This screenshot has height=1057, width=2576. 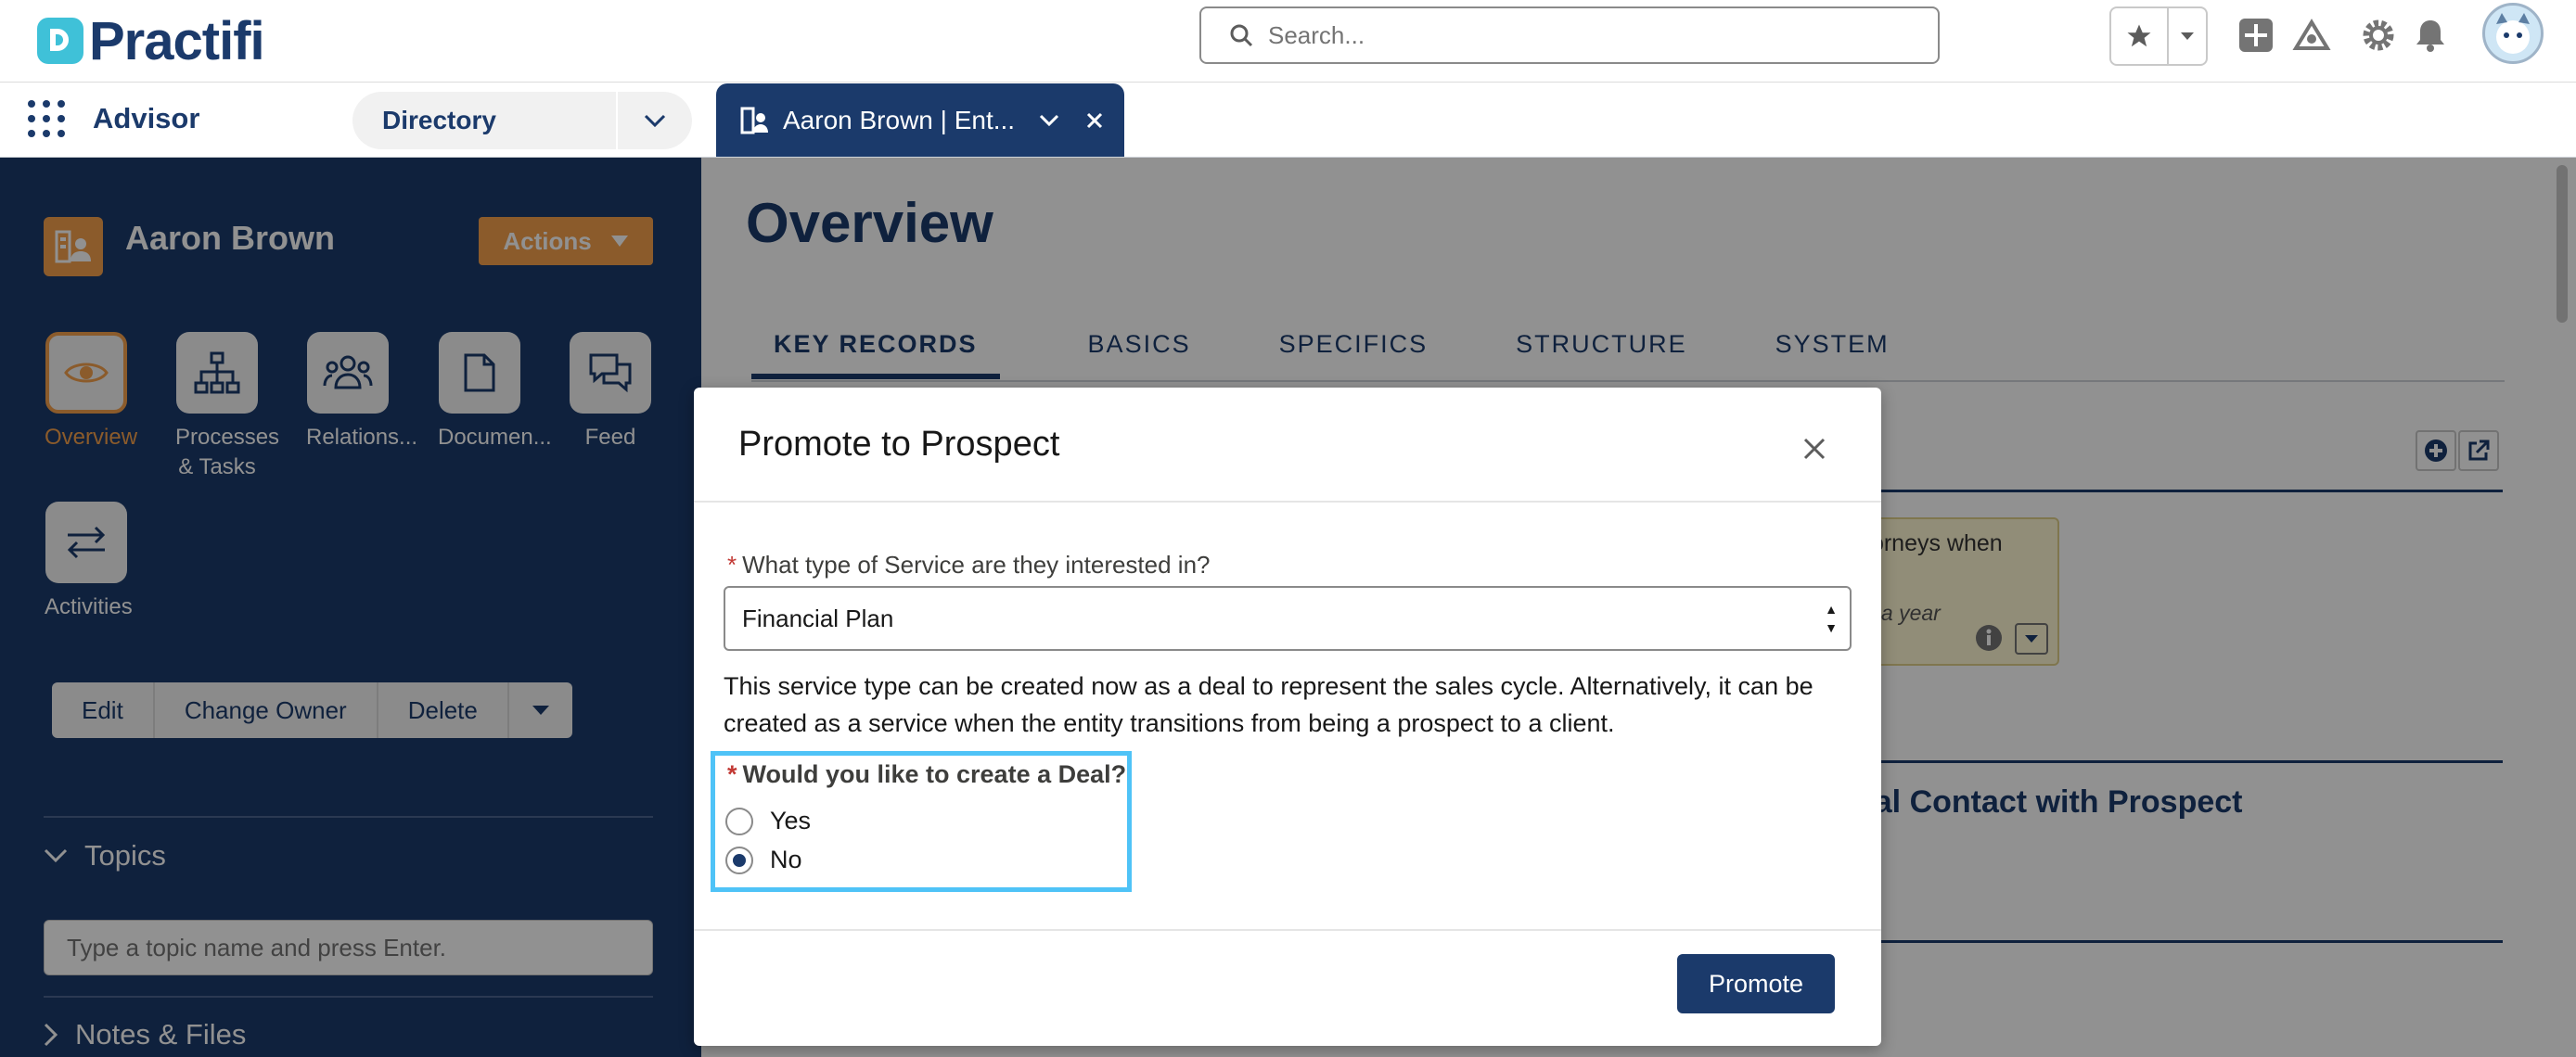 What do you see at coordinates (1756, 983) in the screenshot?
I see `promote-button: Promote` at bounding box center [1756, 983].